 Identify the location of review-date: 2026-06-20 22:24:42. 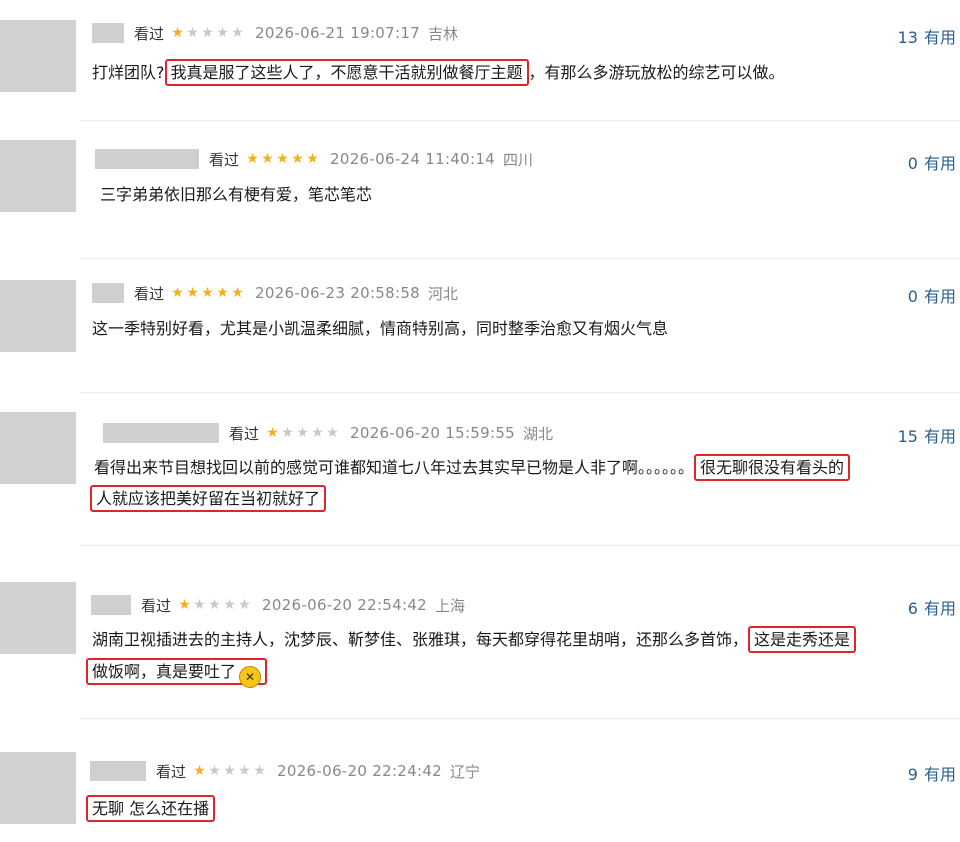
(360, 771).